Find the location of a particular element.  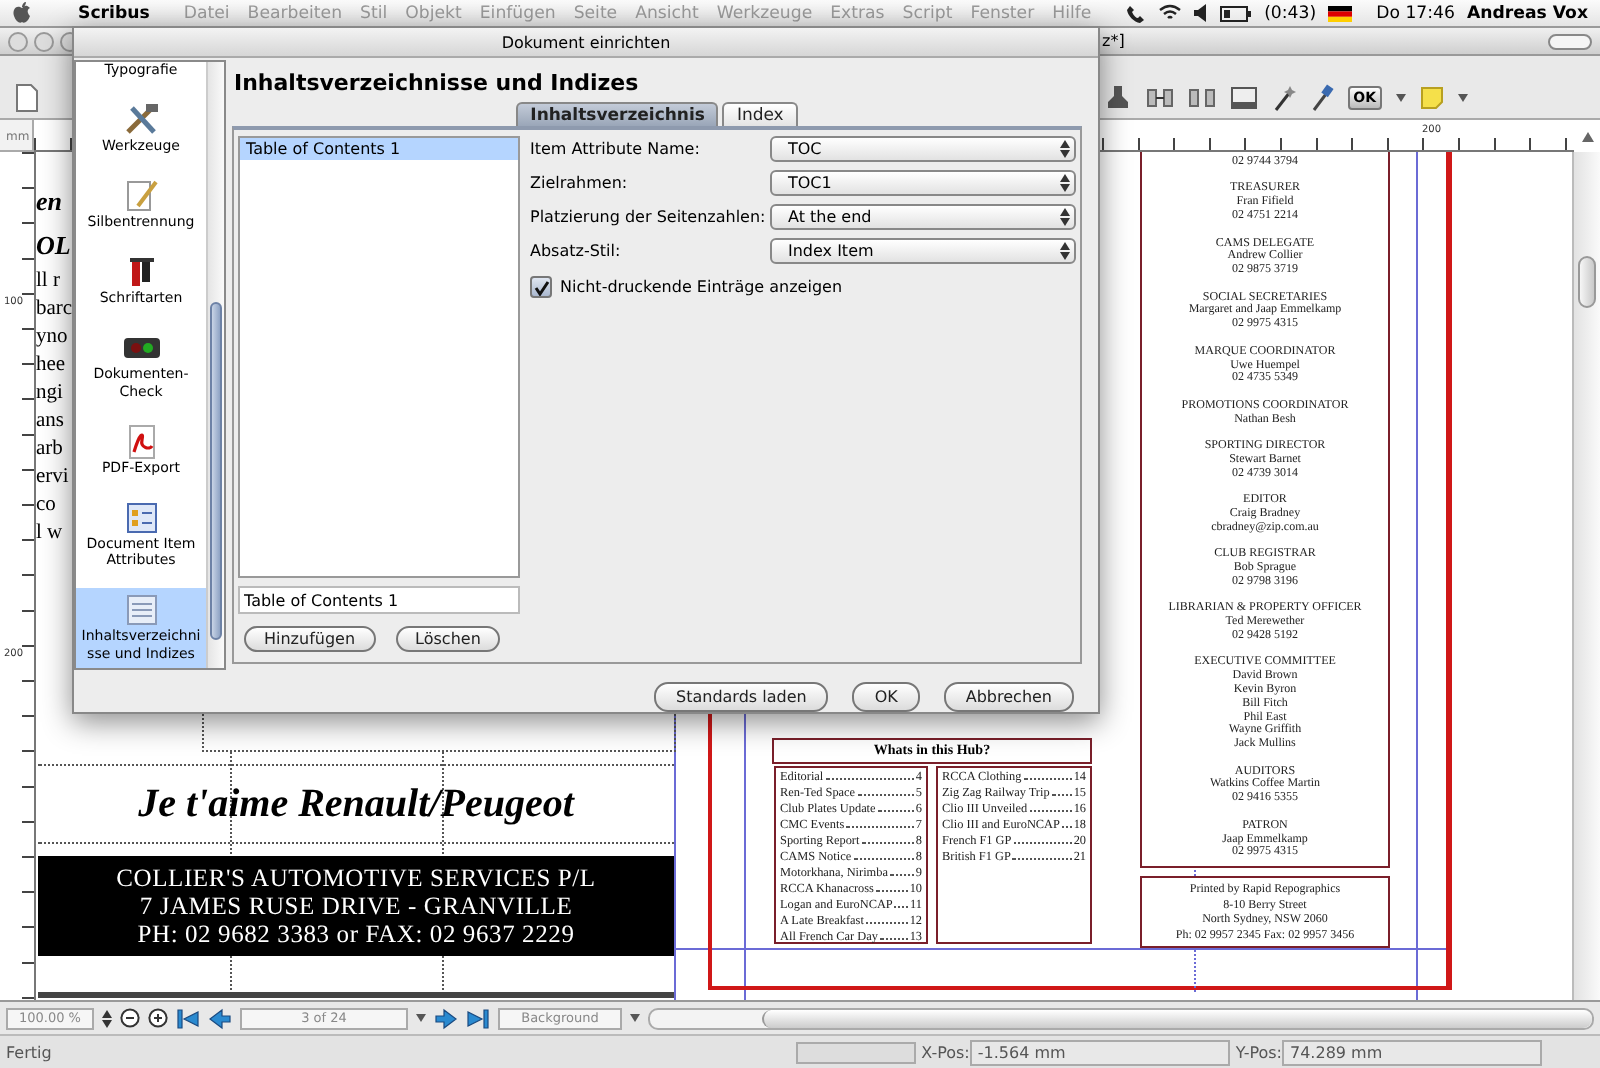

horizontal-scrollbar is located at coordinates (1121, 1018).